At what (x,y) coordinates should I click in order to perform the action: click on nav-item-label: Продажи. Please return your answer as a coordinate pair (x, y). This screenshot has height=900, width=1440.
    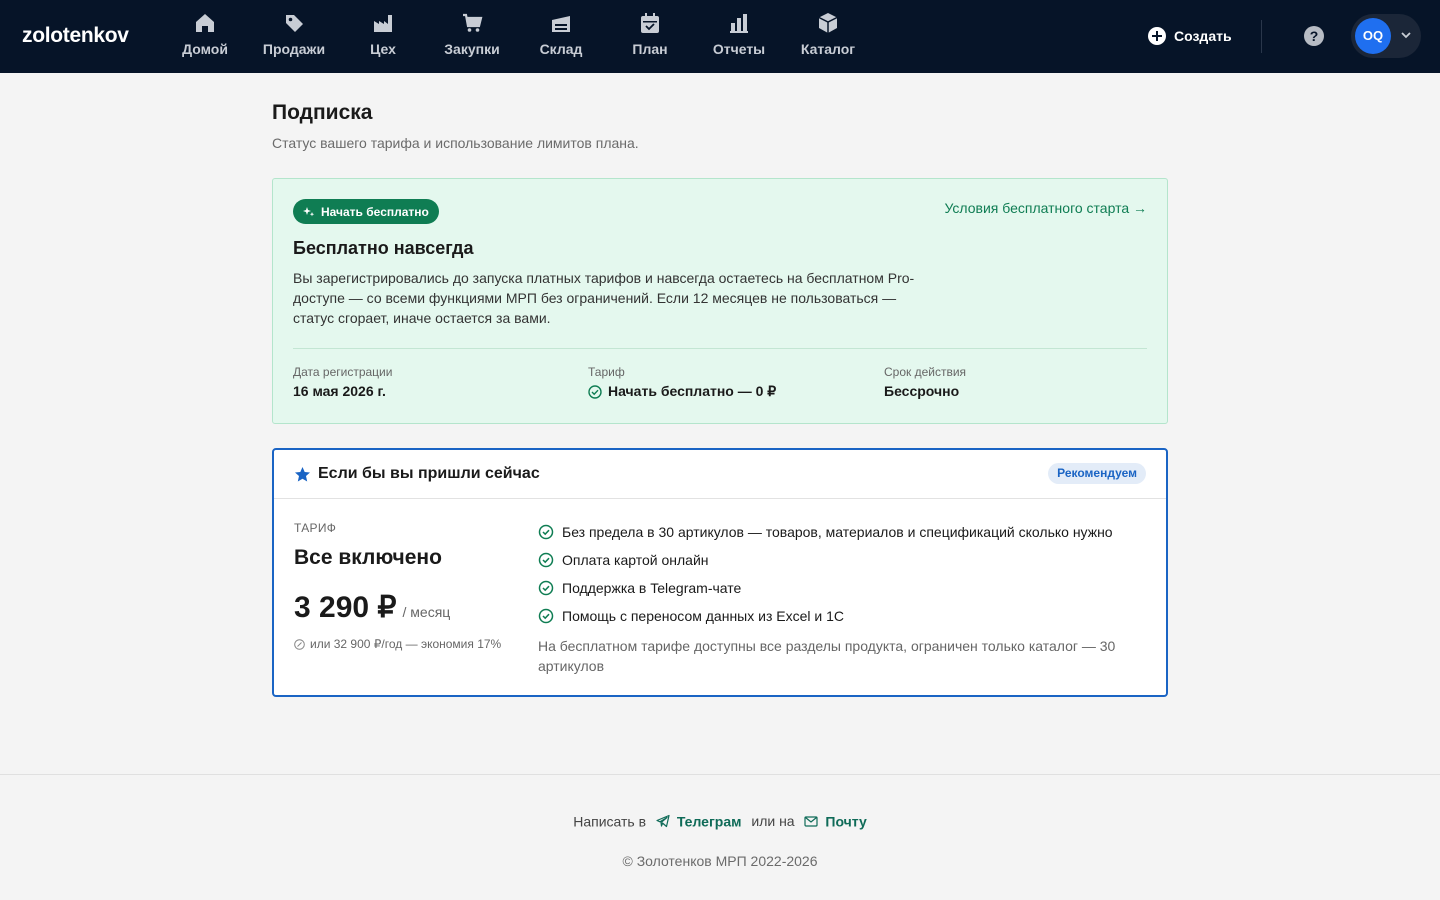
    Looking at the image, I should click on (294, 49).